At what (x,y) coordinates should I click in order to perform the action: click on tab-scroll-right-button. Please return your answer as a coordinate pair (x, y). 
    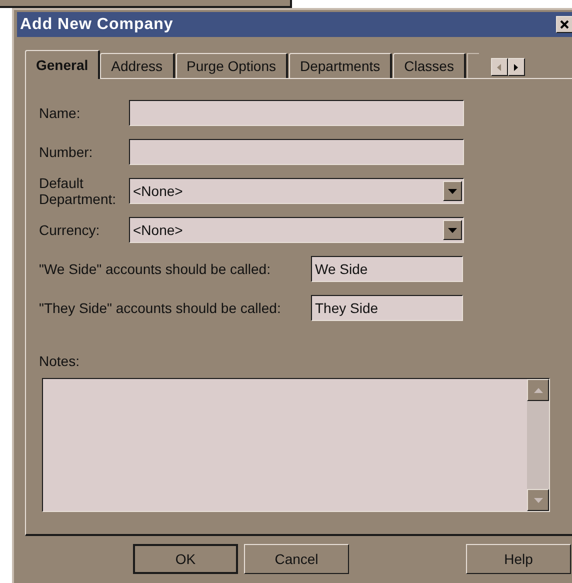
    Looking at the image, I should click on (516, 67).